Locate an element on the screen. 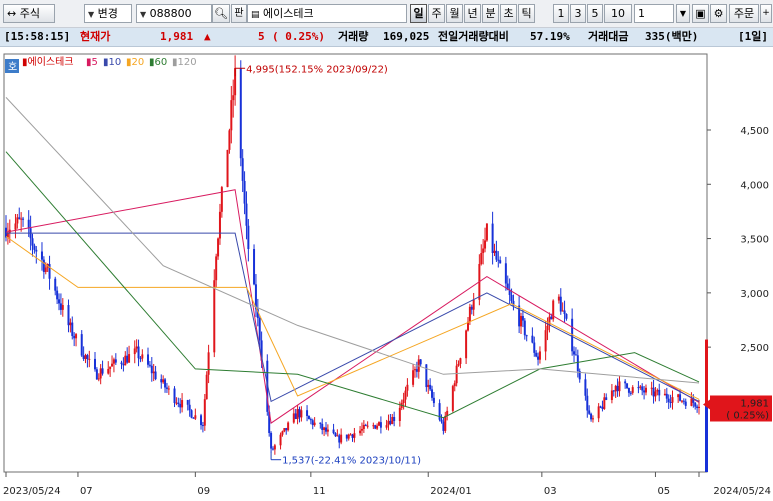  stock-code-input: ▼ 088800 is located at coordinates (174, 13).